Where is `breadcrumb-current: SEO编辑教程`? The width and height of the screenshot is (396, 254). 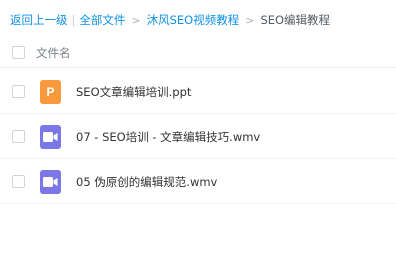 breadcrumb-current: SEO编辑教程 is located at coordinates (295, 20).